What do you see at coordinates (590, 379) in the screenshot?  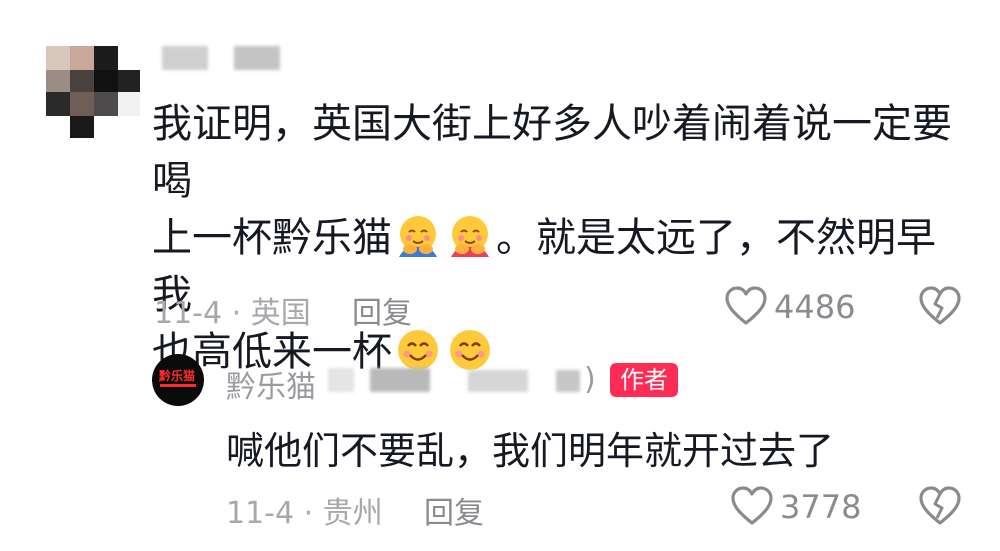 I see `reply-author-suffix: )` at bounding box center [590, 379].